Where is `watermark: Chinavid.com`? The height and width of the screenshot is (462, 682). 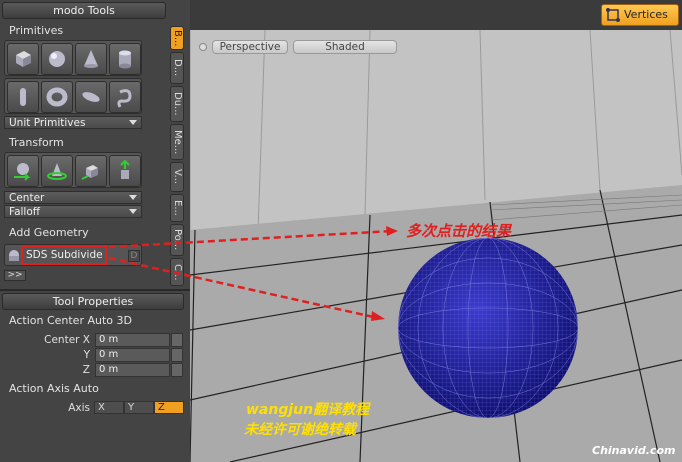
watermark: Chinavid.com is located at coordinates (634, 450).